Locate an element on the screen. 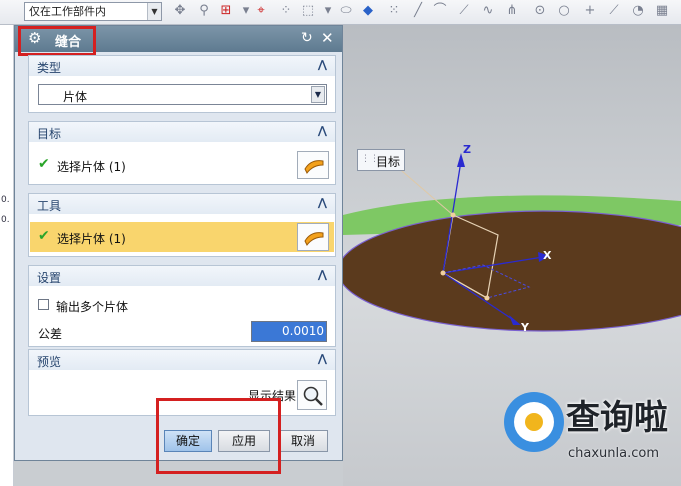 The height and width of the screenshot is (486, 681). grid-icon: ▦ is located at coordinates (662, 11).